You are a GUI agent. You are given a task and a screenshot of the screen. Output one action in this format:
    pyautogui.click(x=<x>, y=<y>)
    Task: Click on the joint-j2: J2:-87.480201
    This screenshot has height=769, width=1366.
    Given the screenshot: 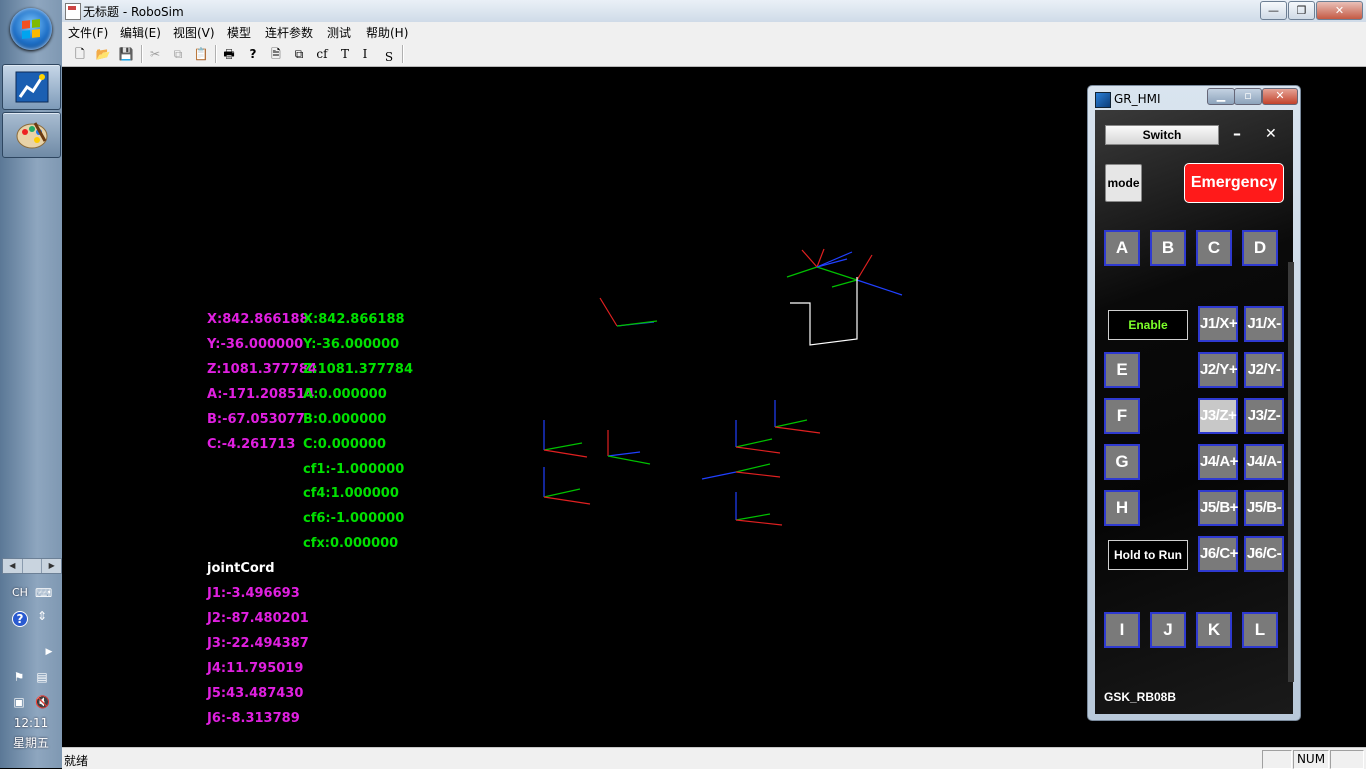 What is the action you would take?
    pyautogui.click(x=258, y=618)
    